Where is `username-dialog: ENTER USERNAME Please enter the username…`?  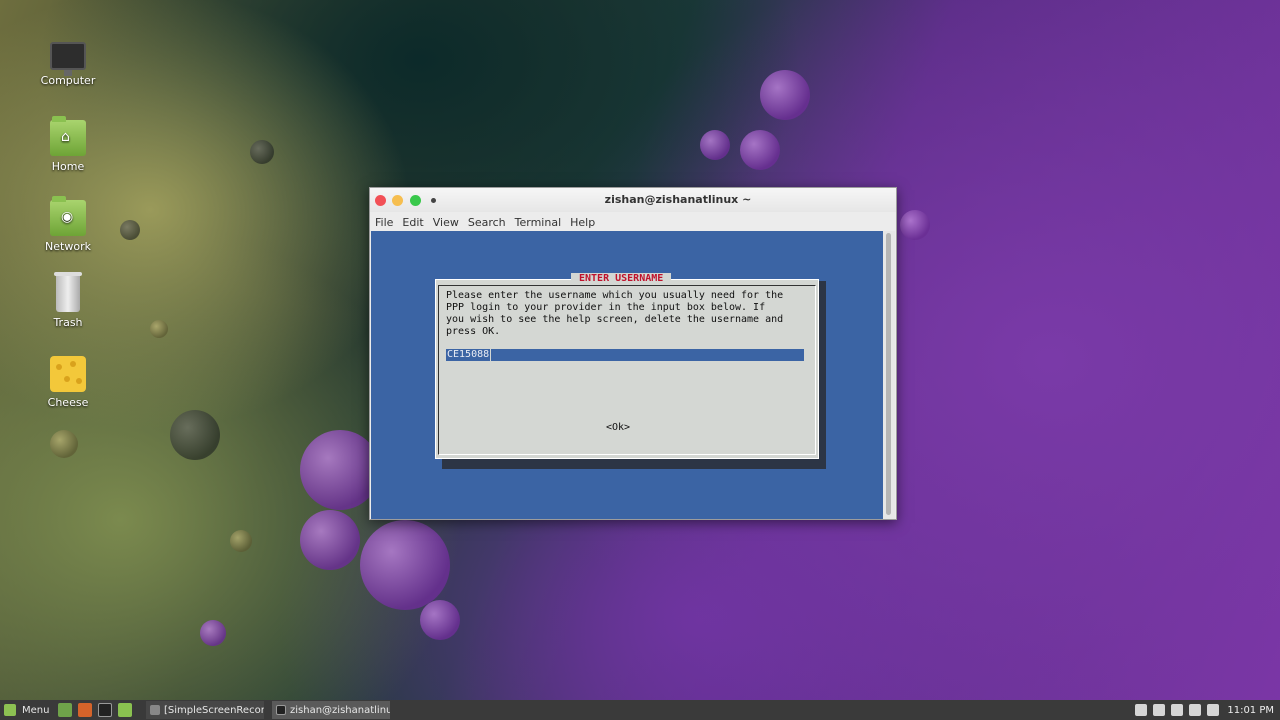
username-dialog: ENTER USERNAME Please enter the username… is located at coordinates (627, 366).